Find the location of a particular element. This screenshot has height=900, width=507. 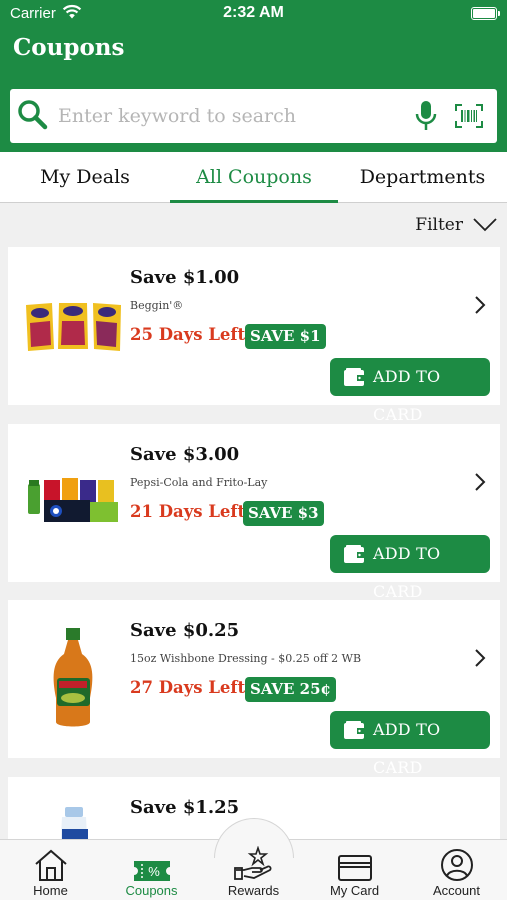

coupon-description: 15oz Wishbone Dressing - $0.25 off 2 WB is located at coordinates (246, 658).